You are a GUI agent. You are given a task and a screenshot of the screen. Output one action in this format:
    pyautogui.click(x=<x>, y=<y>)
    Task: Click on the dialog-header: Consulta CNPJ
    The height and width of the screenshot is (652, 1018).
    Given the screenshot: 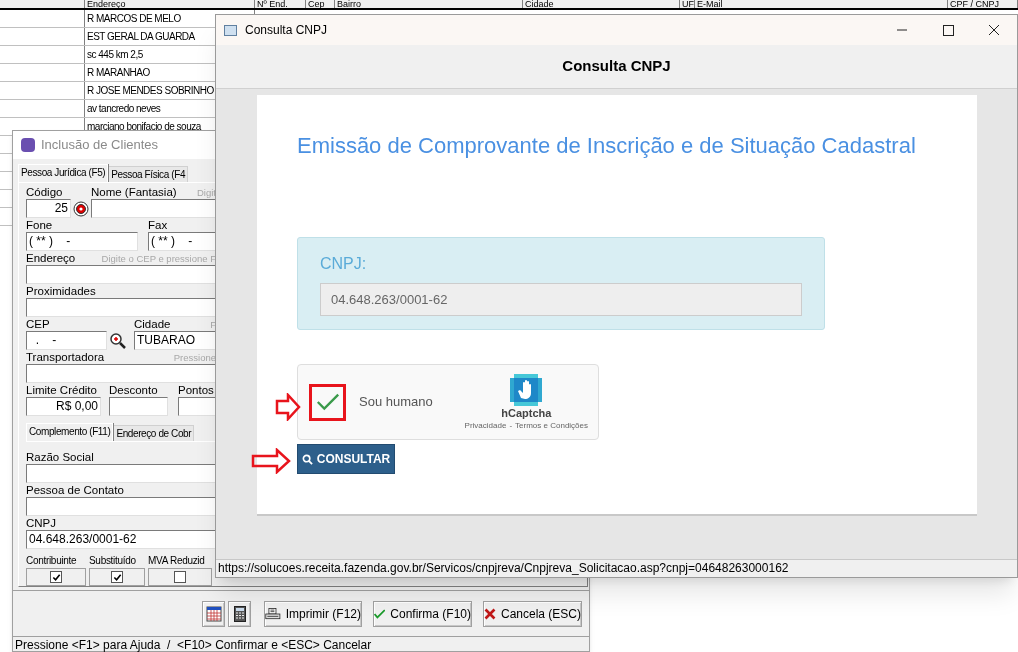 What is the action you would take?
    pyautogui.click(x=616, y=66)
    